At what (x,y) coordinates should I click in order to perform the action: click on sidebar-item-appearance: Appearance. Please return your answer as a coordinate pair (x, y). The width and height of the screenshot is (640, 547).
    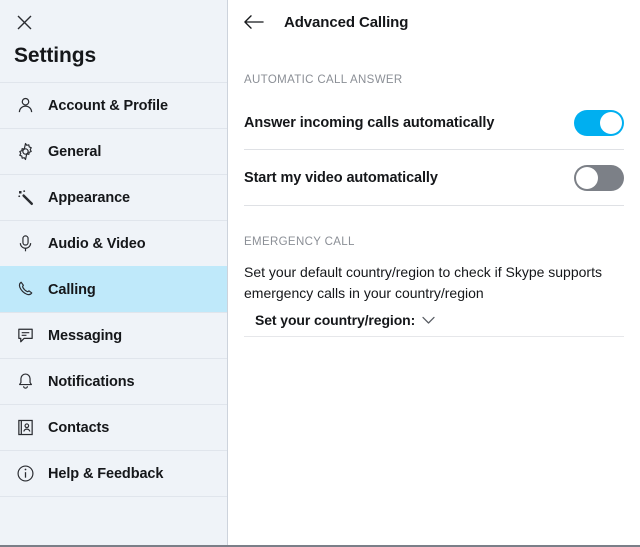
    Looking at the image, I should click on (113, 197).